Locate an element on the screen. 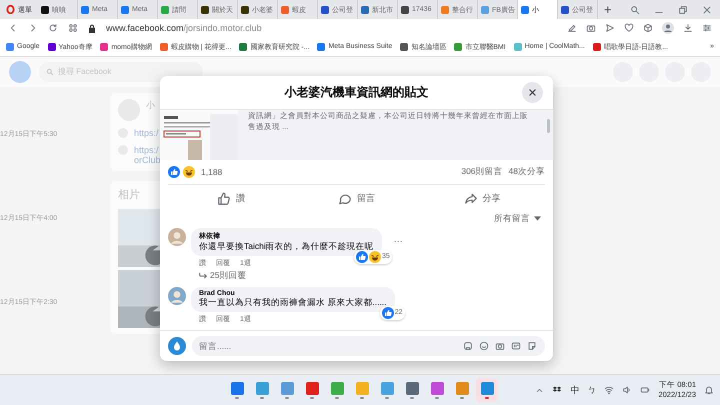 The image size is (720, 405). heart-icon is located at coordinates (629, 28).